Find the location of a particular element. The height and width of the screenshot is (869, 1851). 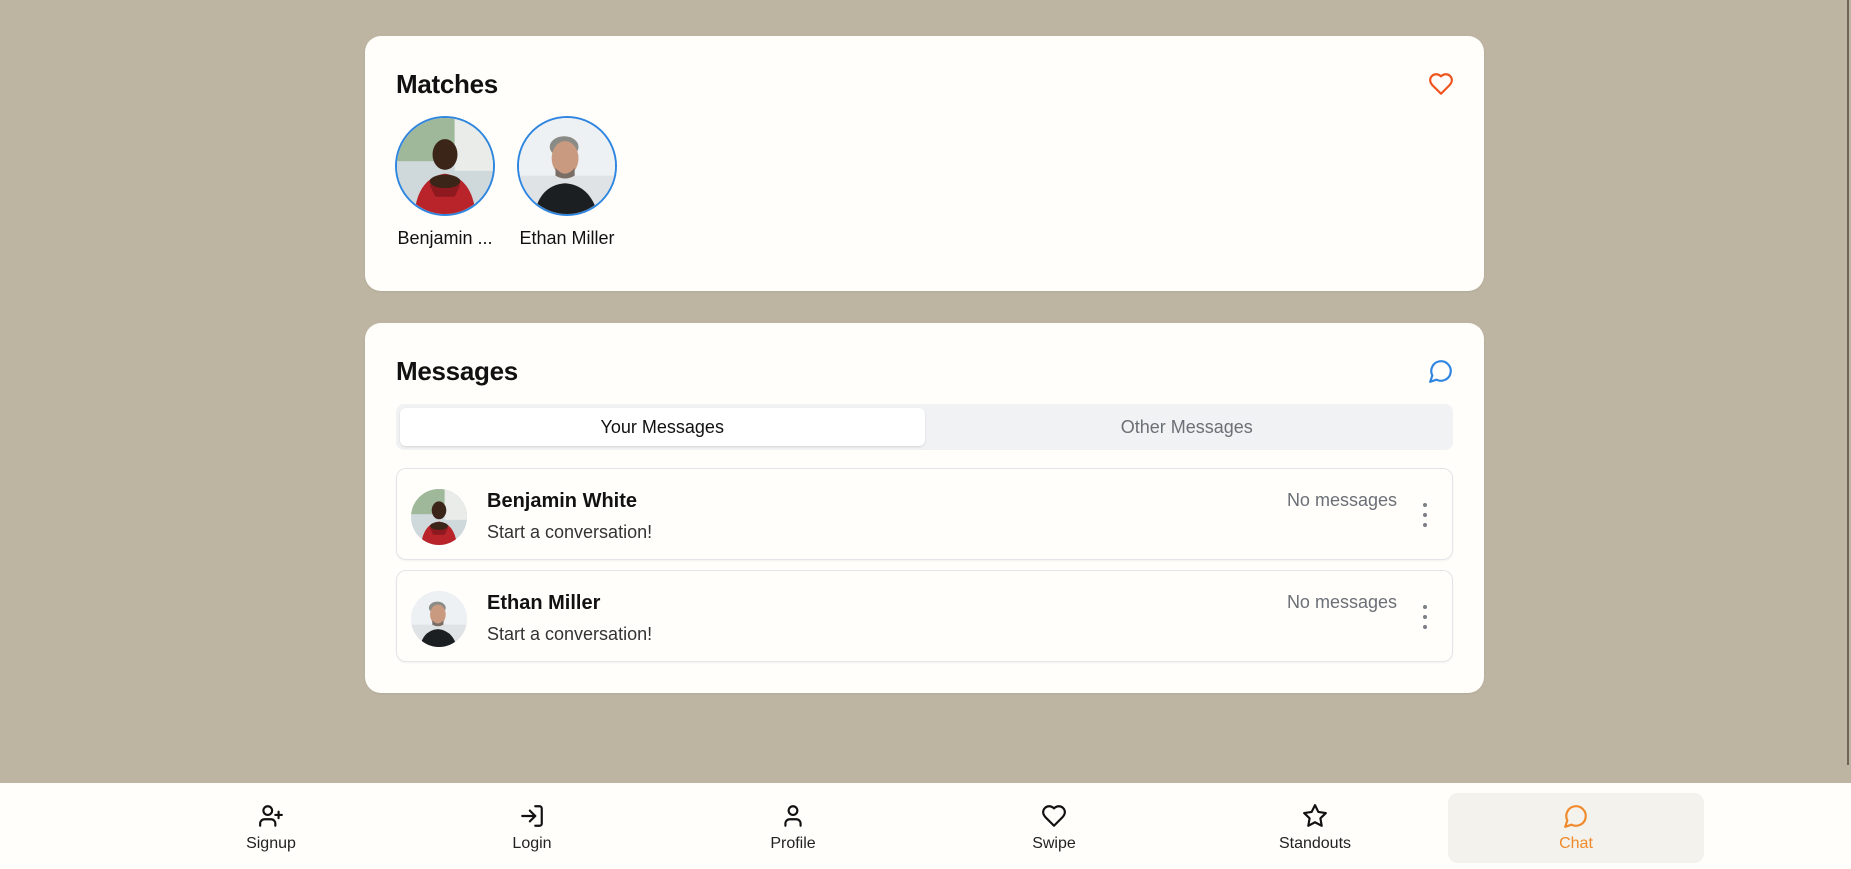

nav-item-chat: Chat is located at coordinates (1576, 828).